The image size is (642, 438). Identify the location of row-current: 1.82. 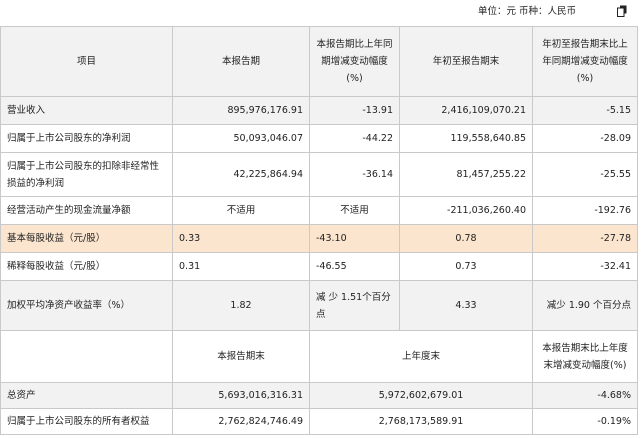
(241, 305).